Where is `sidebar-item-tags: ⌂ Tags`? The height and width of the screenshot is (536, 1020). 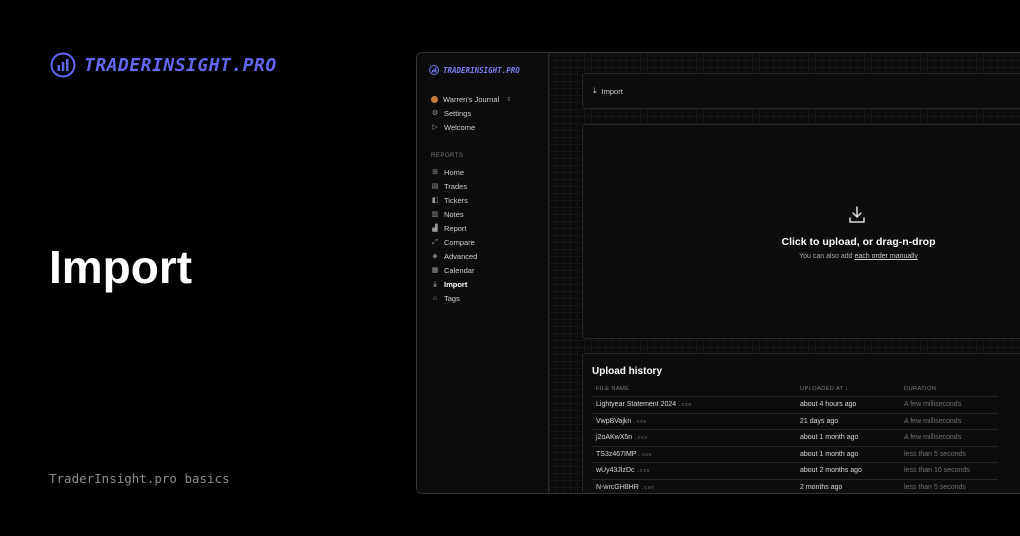
sidebar-item-tags: ⌂ Tags is located at coordinates (445, 298).